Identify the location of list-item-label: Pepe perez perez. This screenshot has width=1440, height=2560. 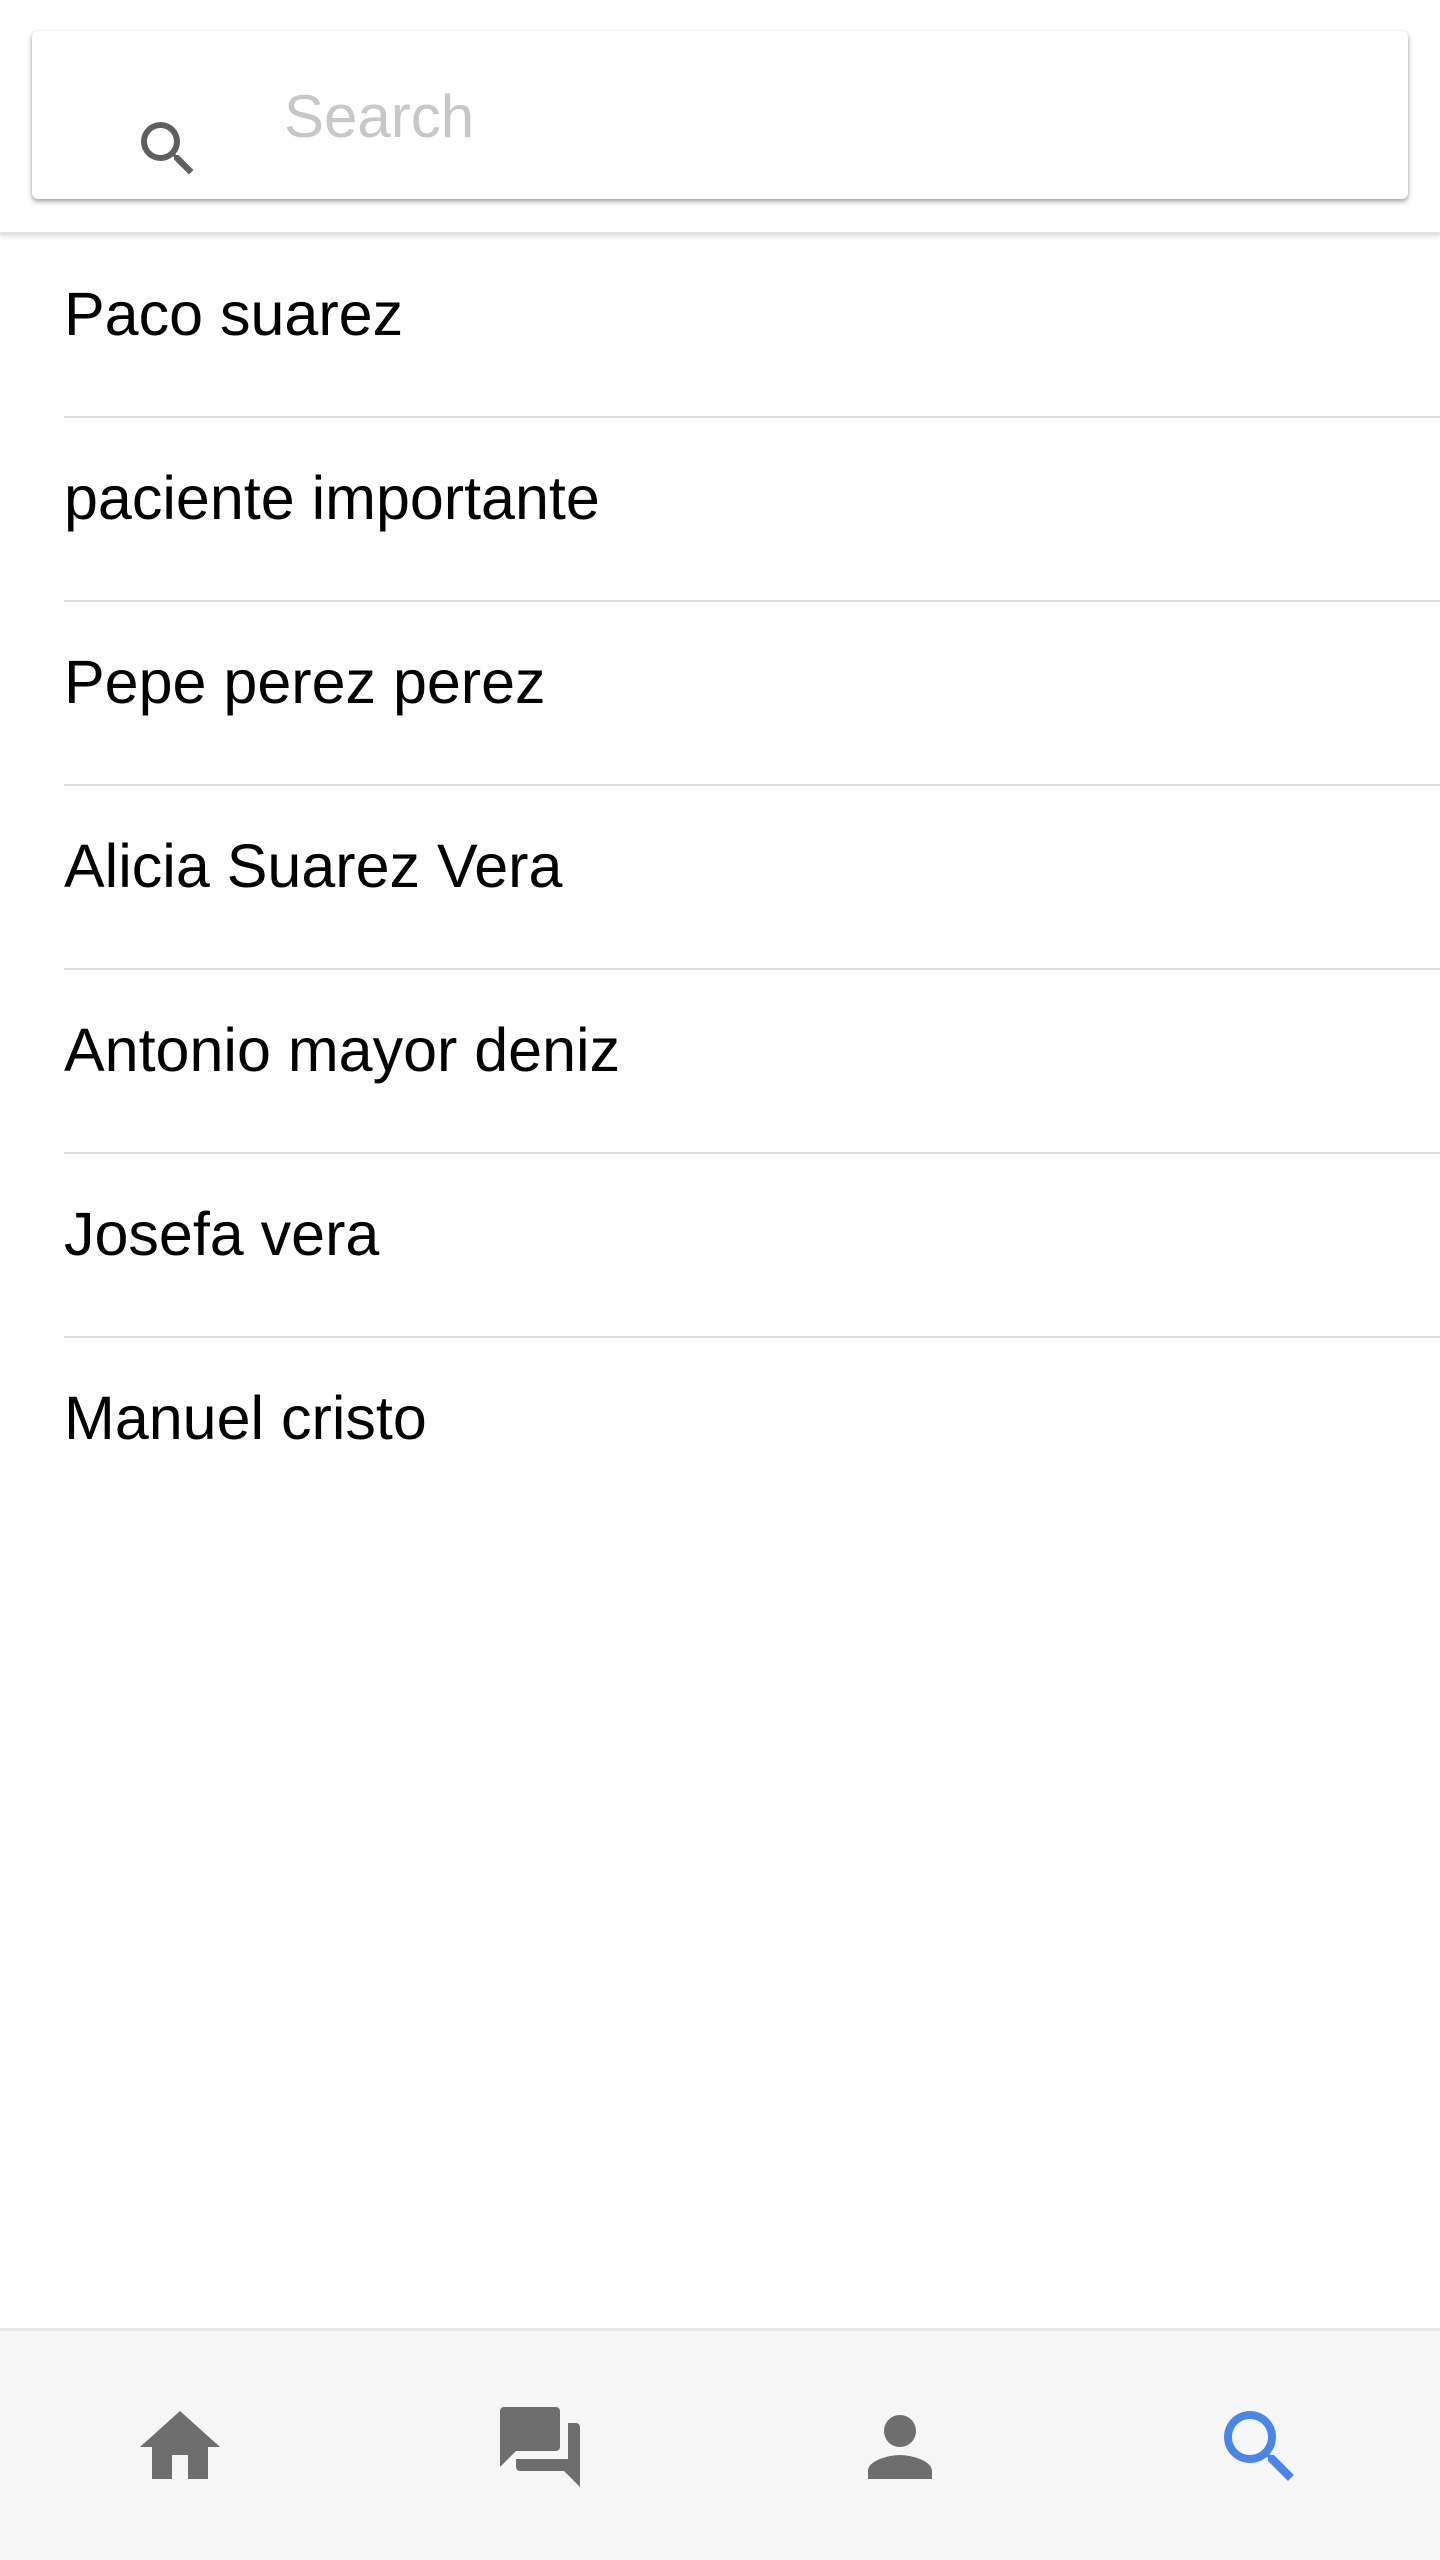
(305, 682).